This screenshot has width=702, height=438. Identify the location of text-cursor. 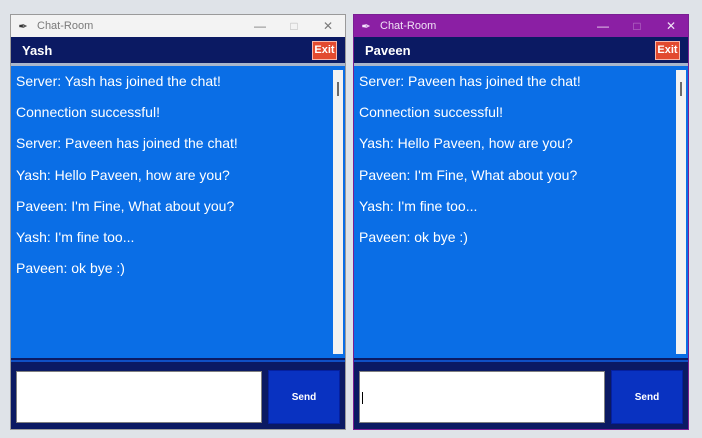
(362, 398).